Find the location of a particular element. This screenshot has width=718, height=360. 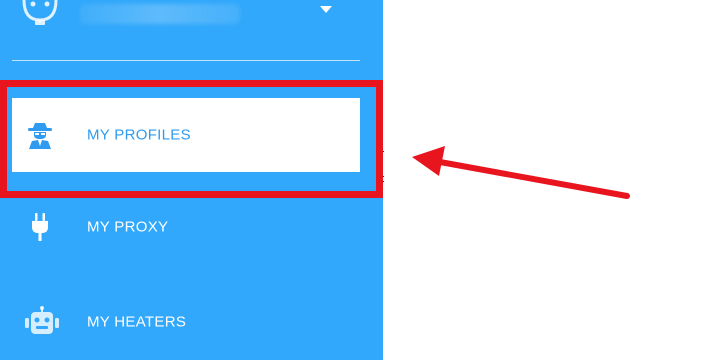

sidebar-item-label: MY HEATERS is located at coordinates (137, 322).